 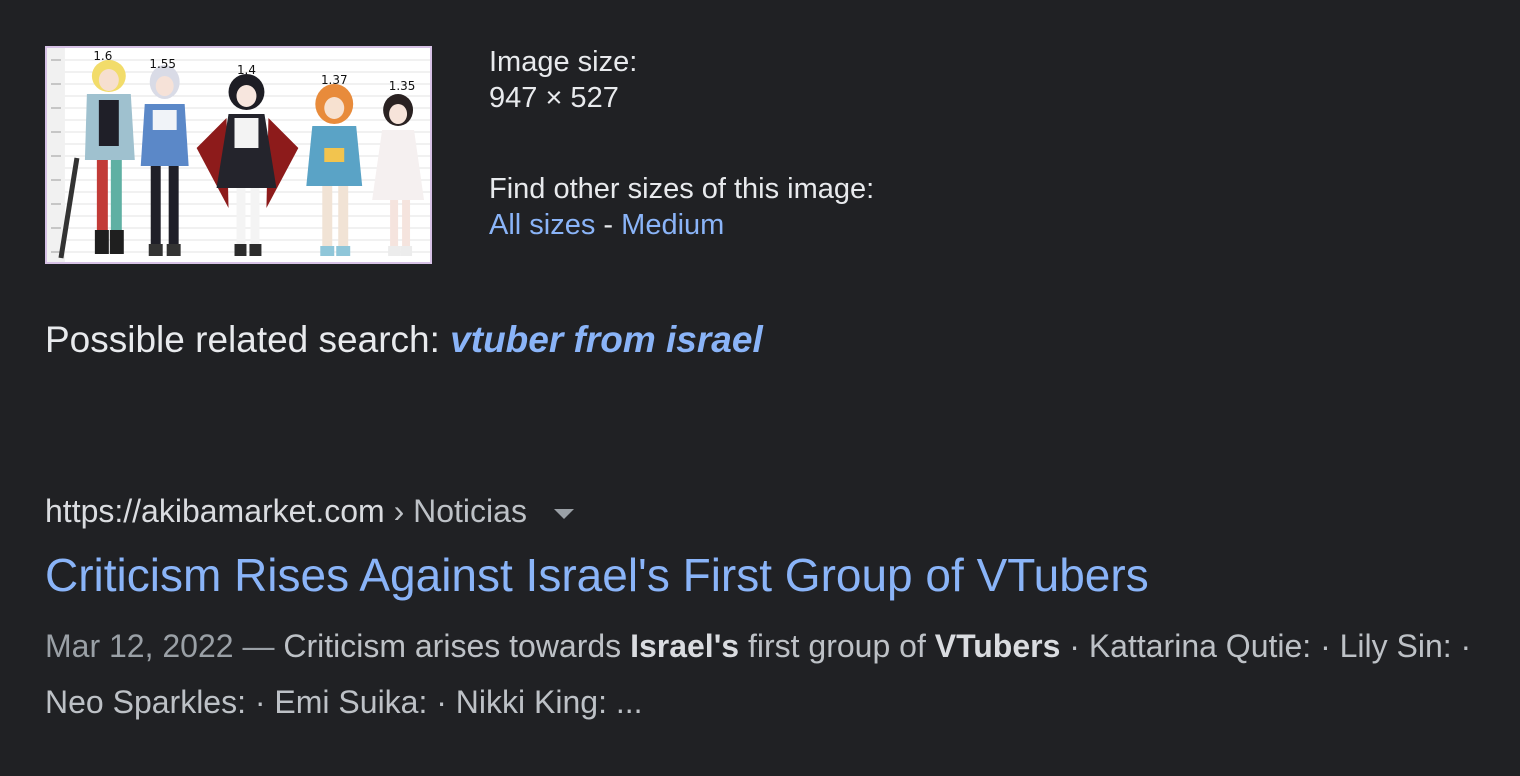 I want to click on result-breadcrumb: › Noticias, so click(x=460, y=511).